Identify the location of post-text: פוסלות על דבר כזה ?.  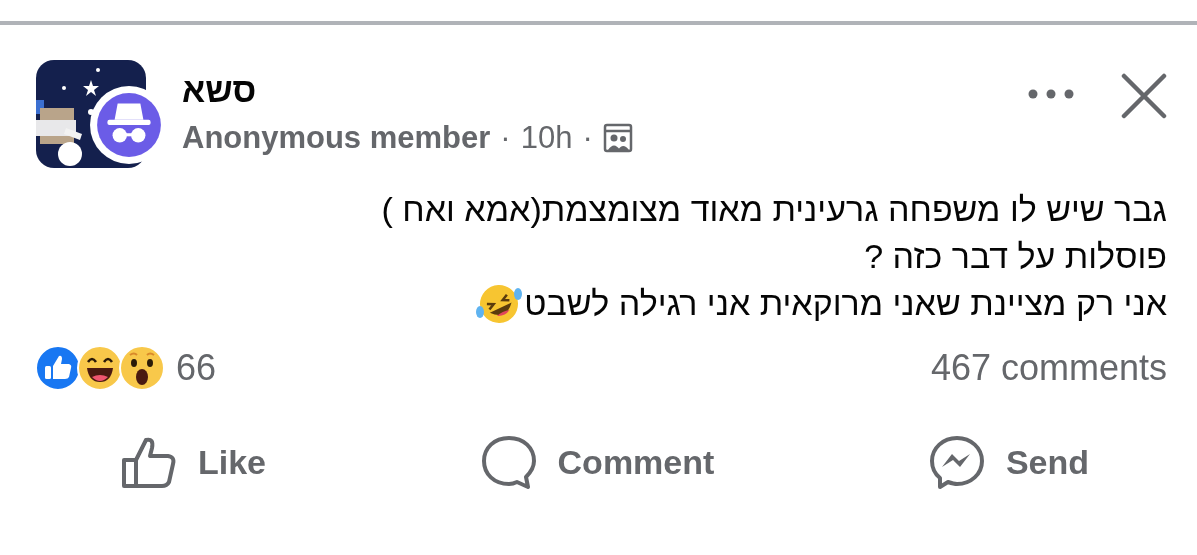
(1015, 256).